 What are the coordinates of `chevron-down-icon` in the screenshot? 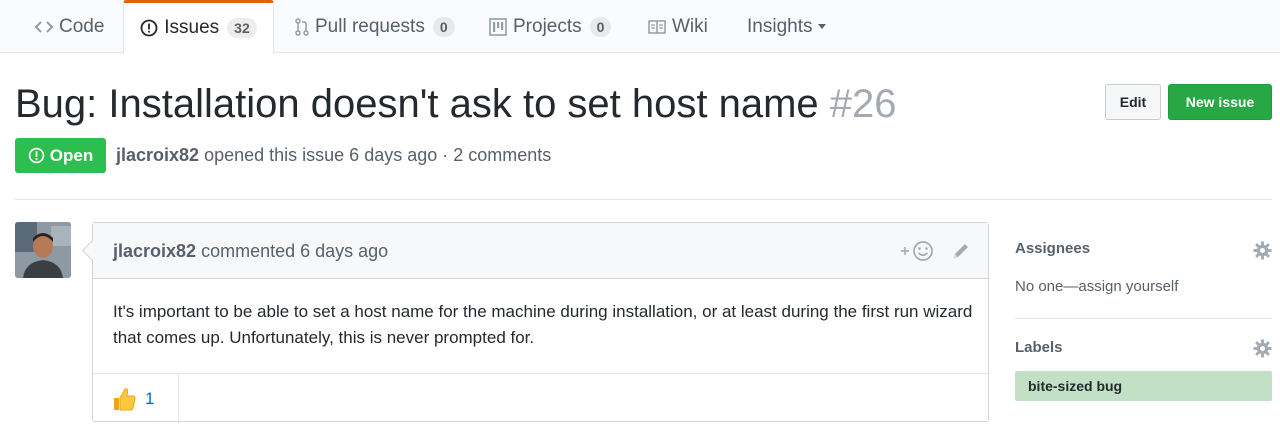 It's located at (822, 26).